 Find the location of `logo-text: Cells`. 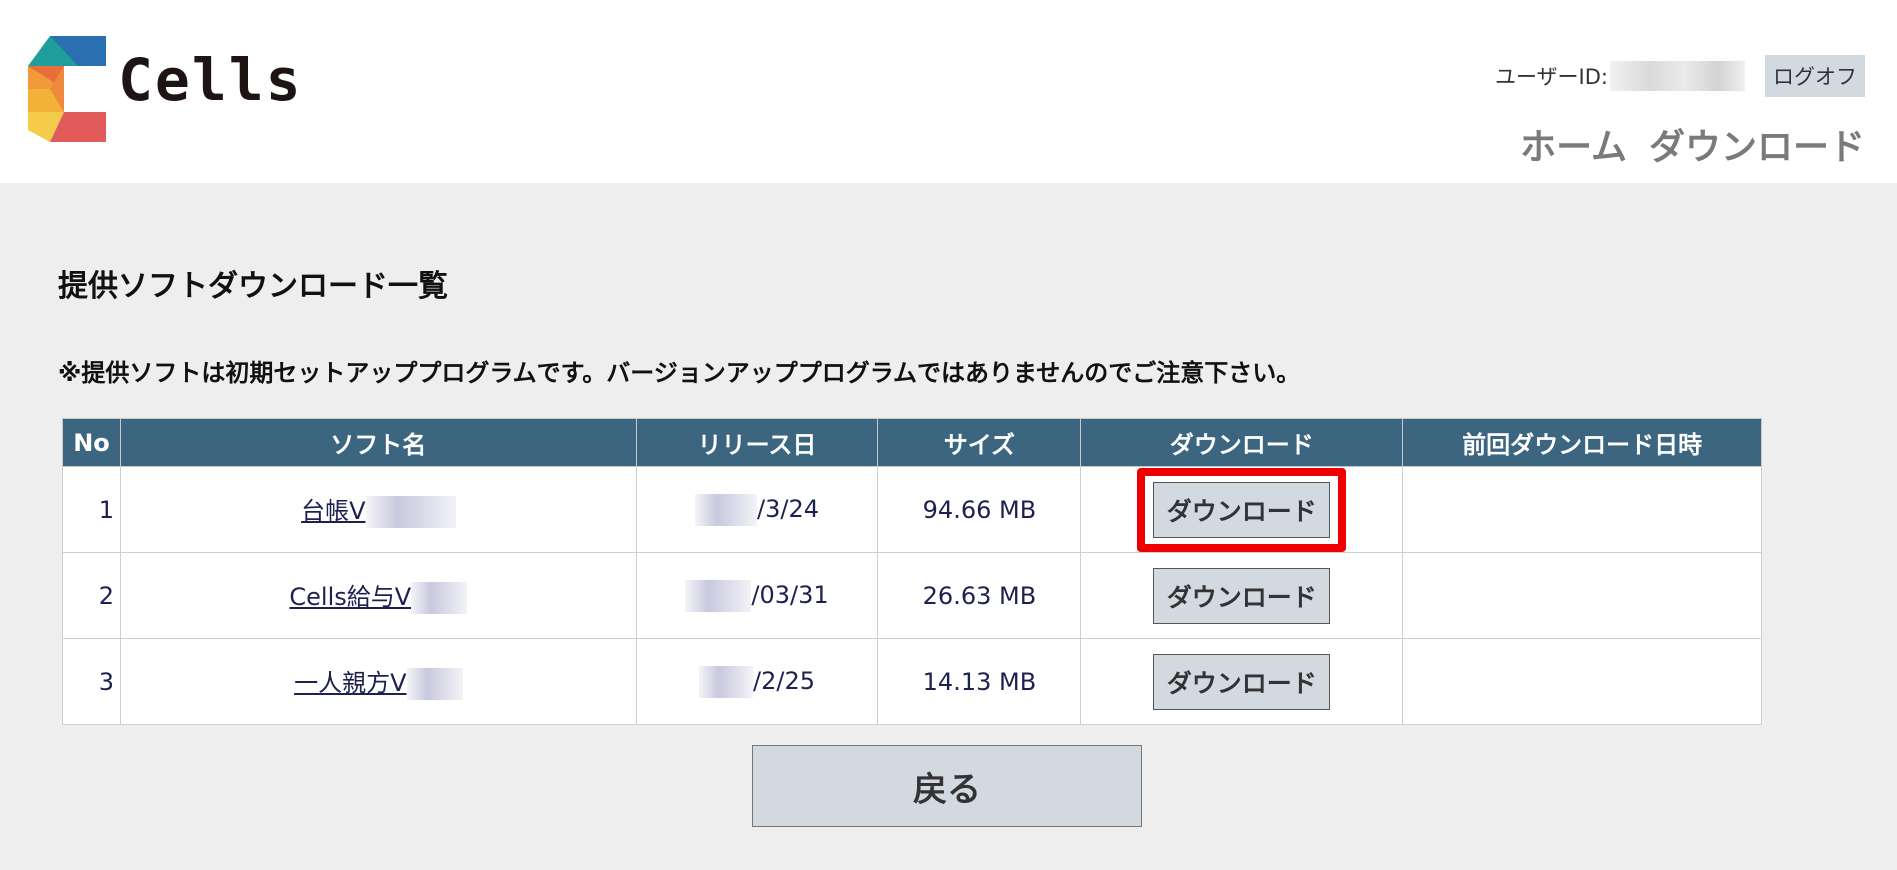

logo-text: Cells is located at coordinates (210, 80).